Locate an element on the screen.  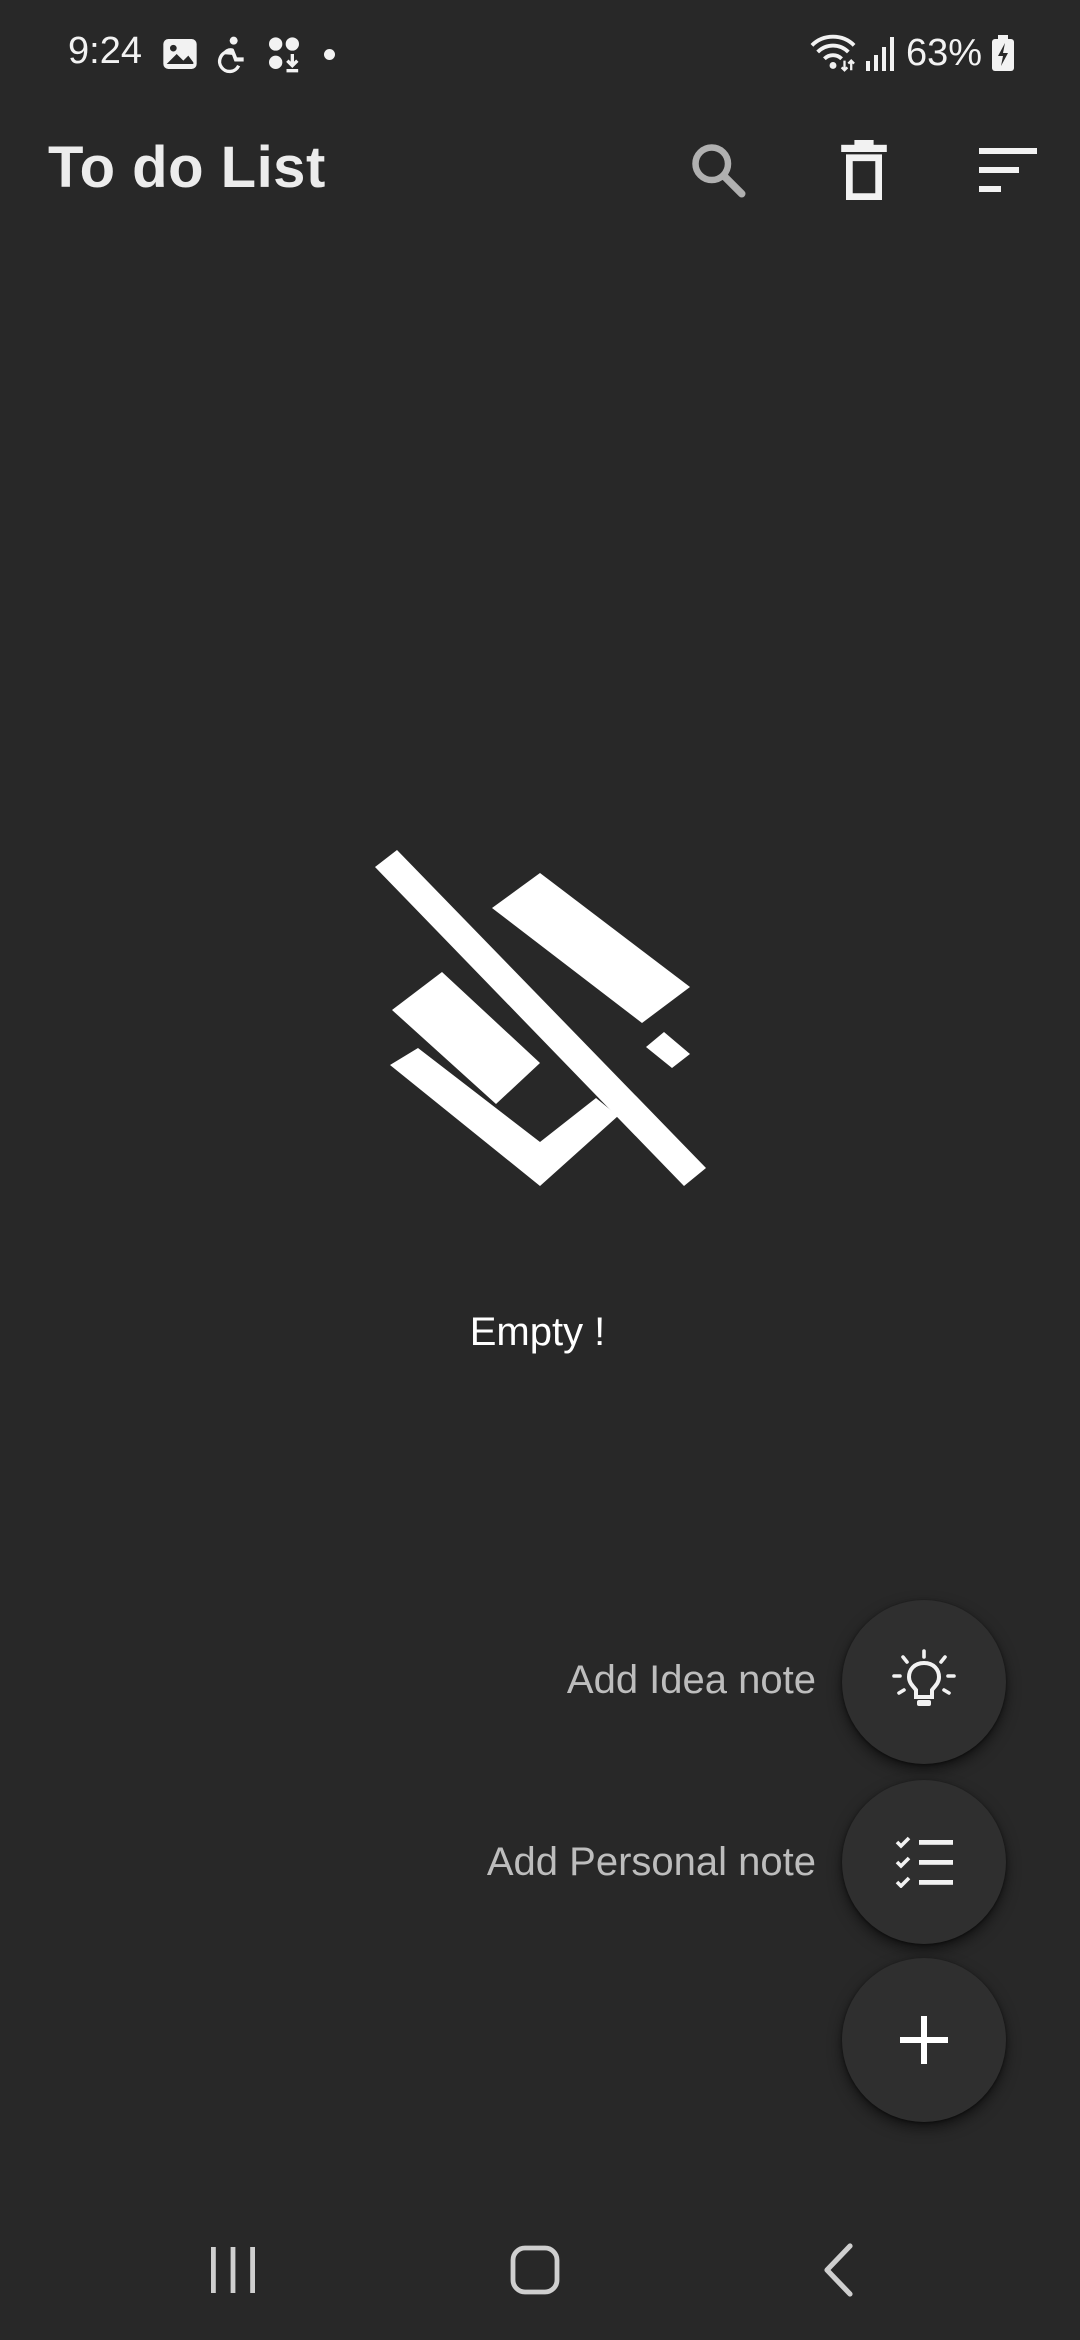
status-system-icons: 63% is located at coordinates (912, 53).